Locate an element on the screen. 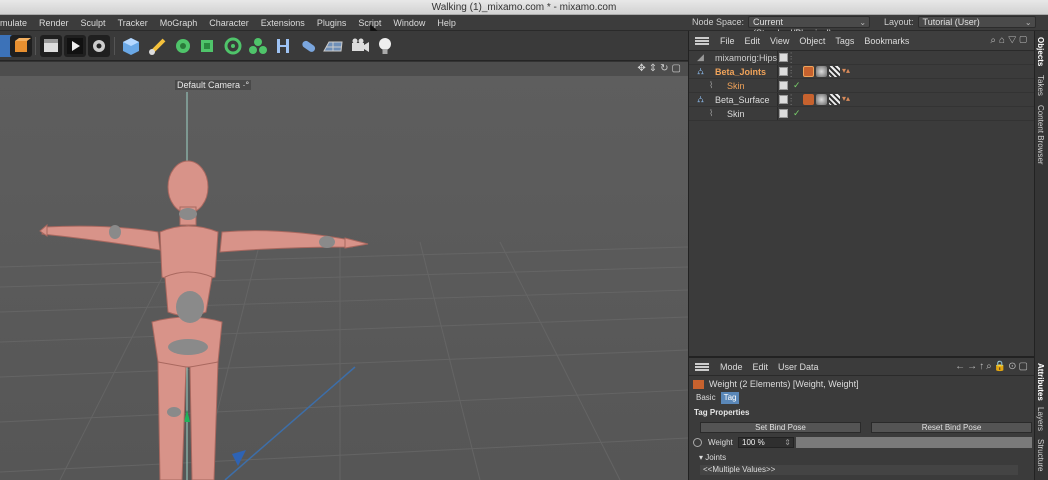  om-menu-view: View is located at coordinates (779, 41).